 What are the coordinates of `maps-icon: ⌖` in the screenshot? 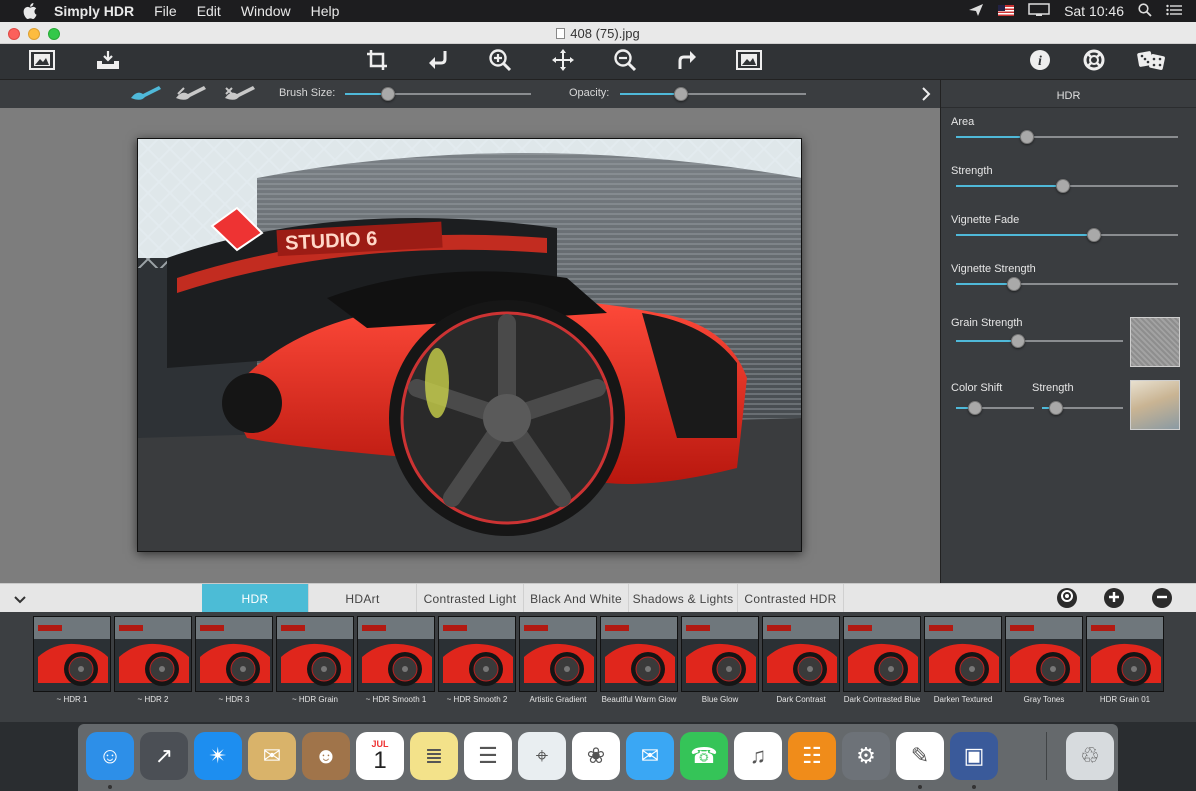 It's located at (542, 756).